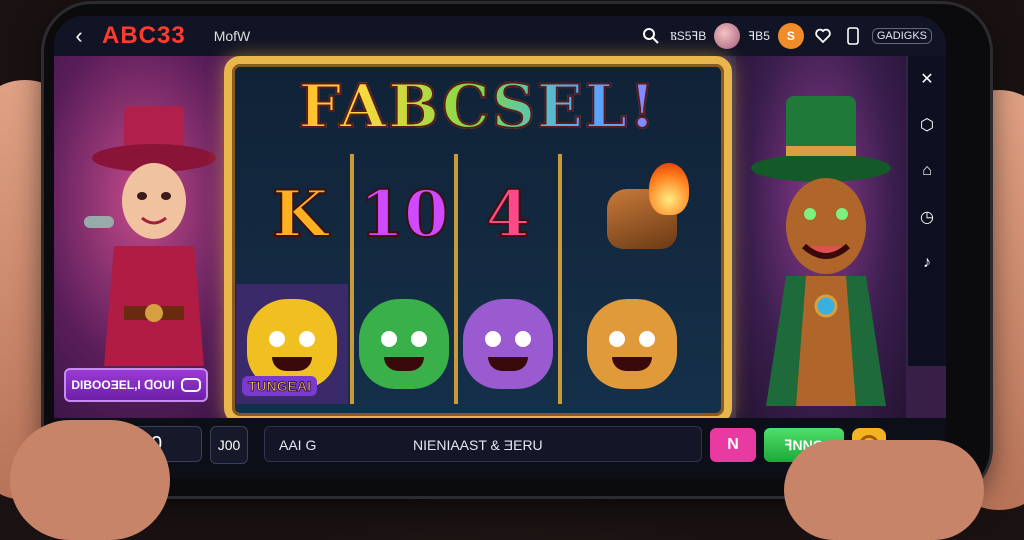 The width and height of the screenshot is (1024, 540). I want to click on bonus-symbol-label: TUNGEAI, so click(279, 386).